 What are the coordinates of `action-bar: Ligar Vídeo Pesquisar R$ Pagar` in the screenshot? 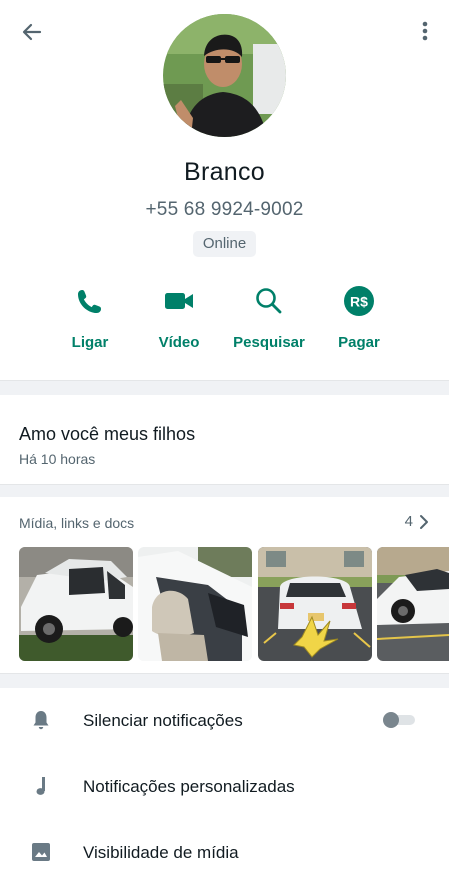 It's located at (224, 322).